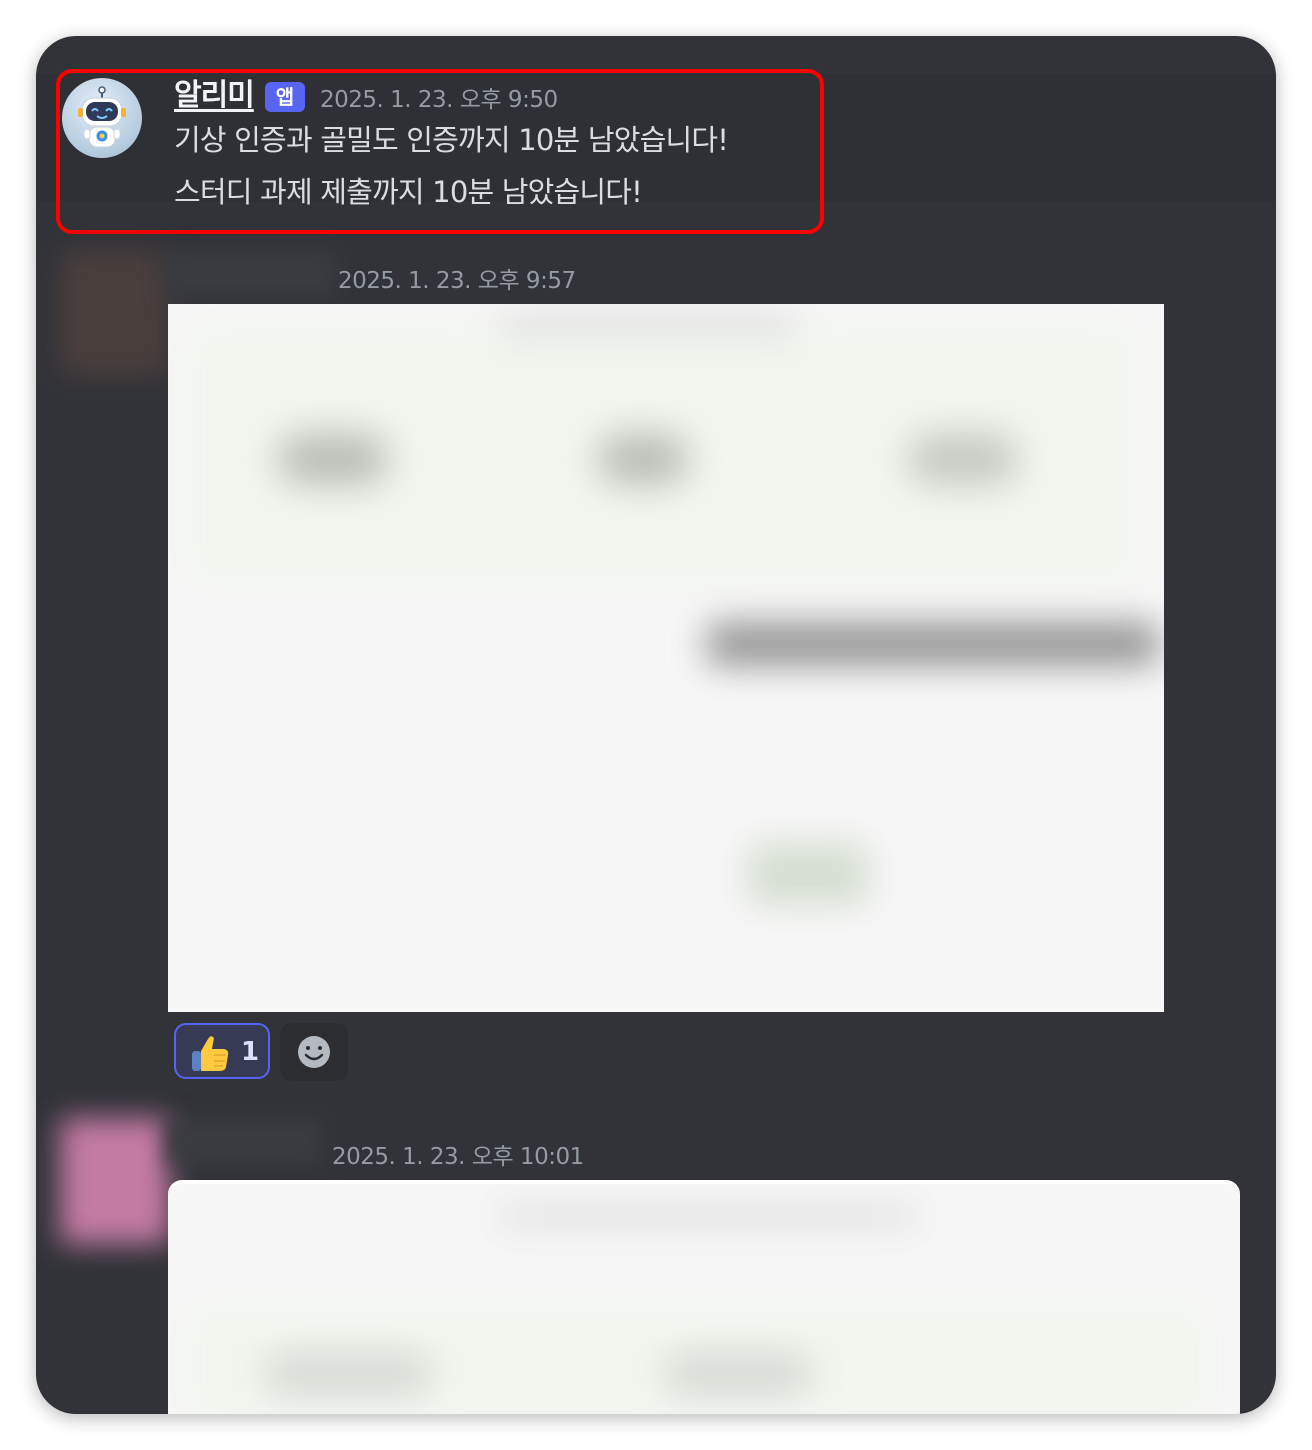 This screenshot has height=1450, width=1312. Describe the element at coordinates (250, 1052) in the screenshot. I see `reaction-count: 1` at that location.